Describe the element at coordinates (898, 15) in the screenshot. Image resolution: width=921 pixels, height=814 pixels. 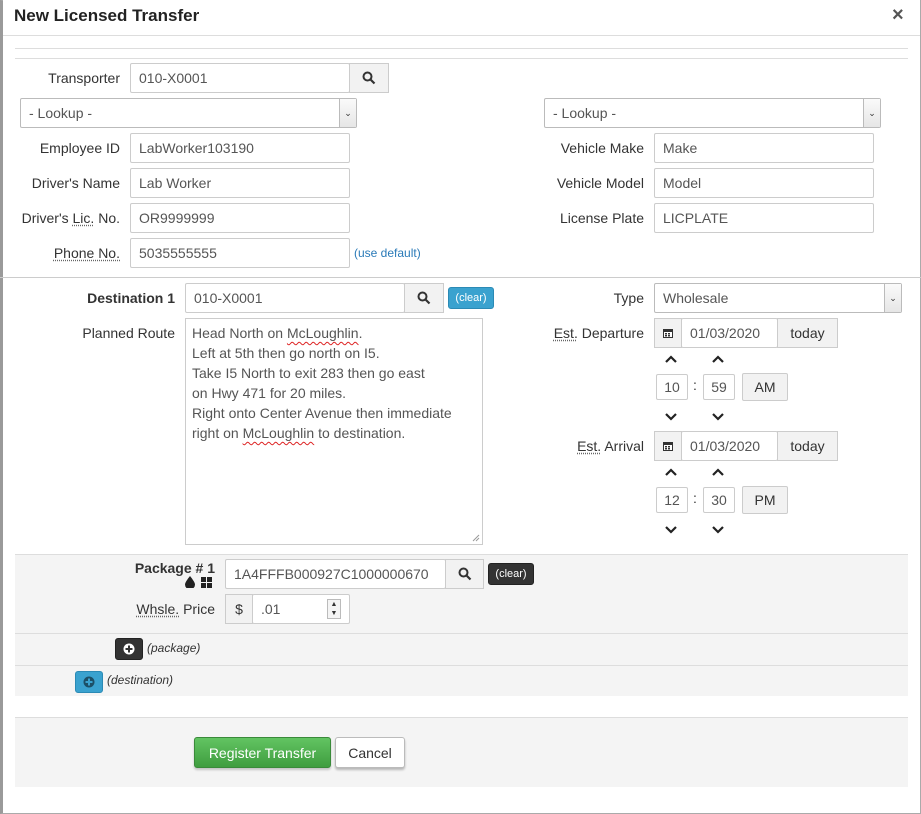
I see `close-icon: ×` at that location.